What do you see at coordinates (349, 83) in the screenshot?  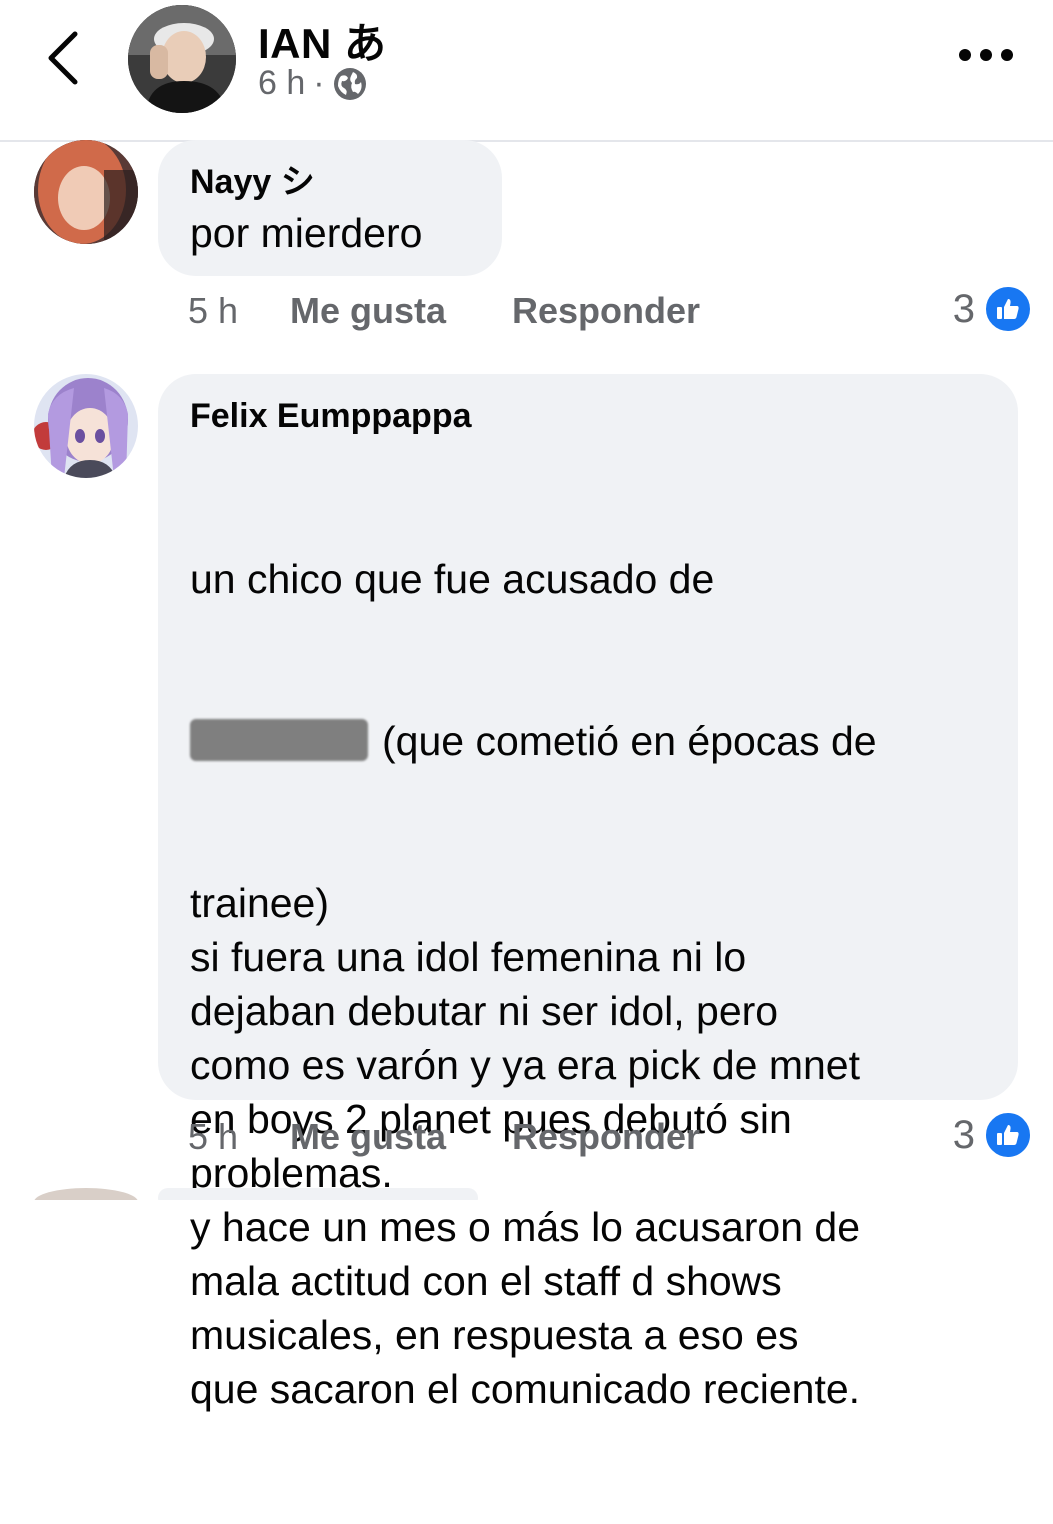 I see `globe-icon` at bounding box center [349, 83].